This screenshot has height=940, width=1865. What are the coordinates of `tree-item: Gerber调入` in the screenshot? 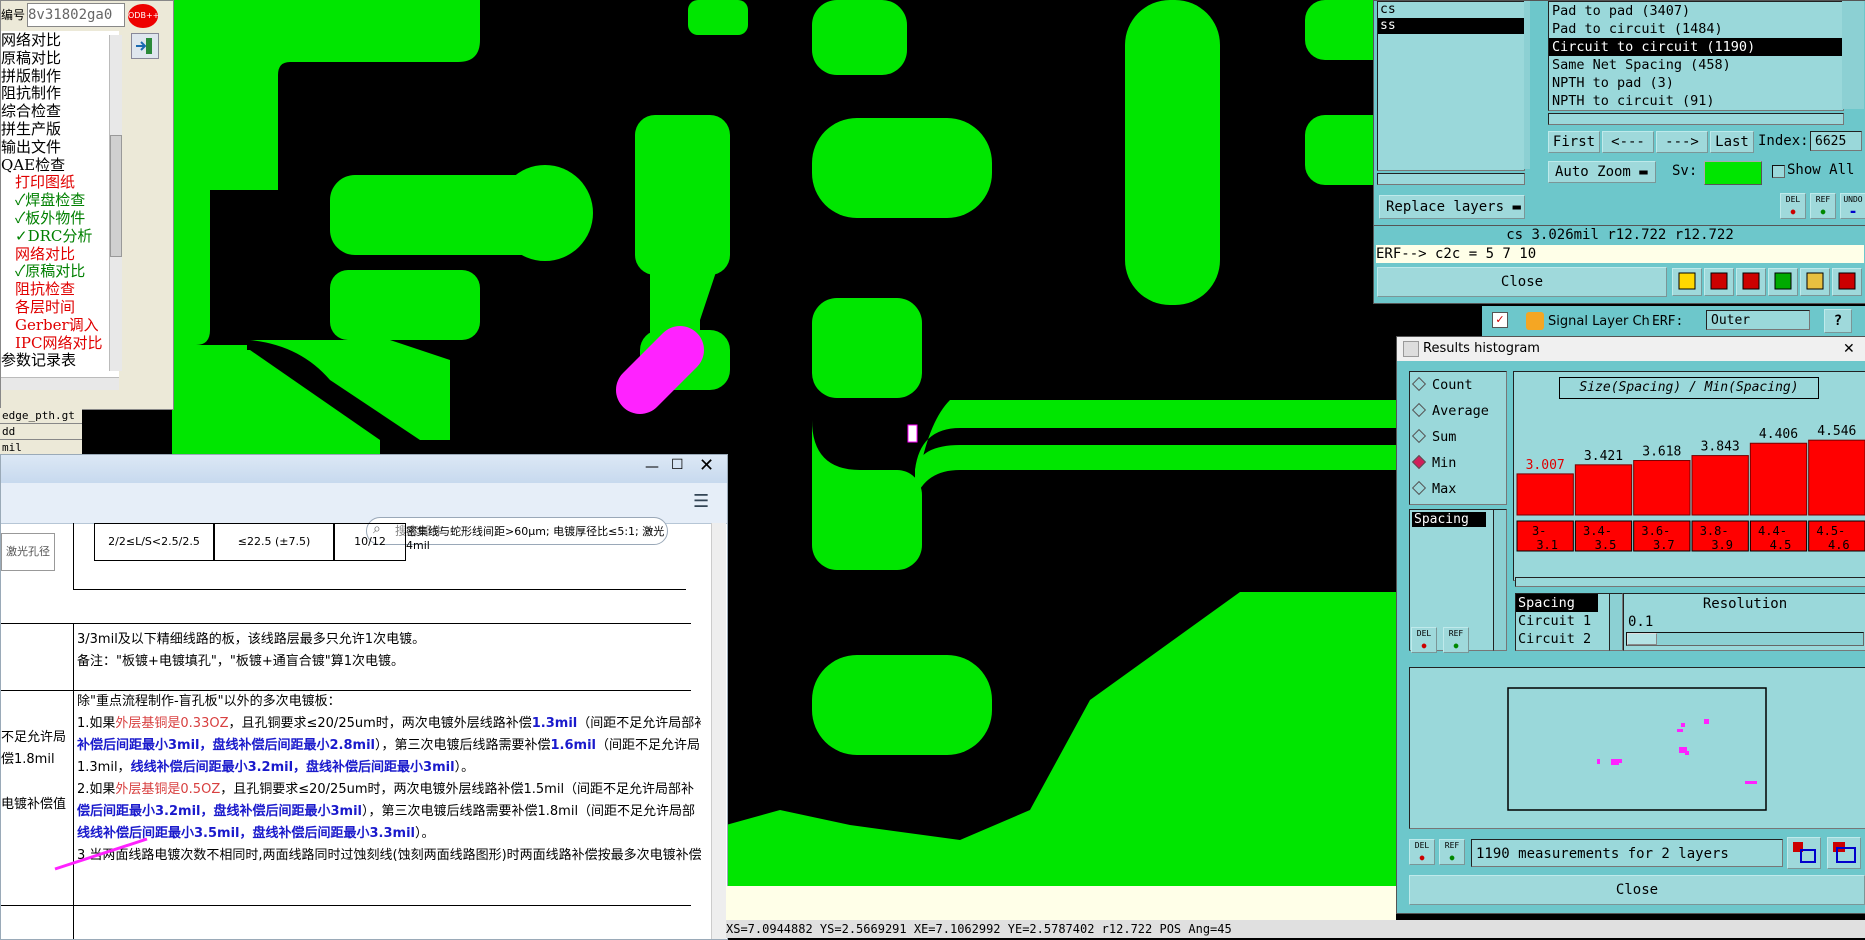 It's located at (60, 325).